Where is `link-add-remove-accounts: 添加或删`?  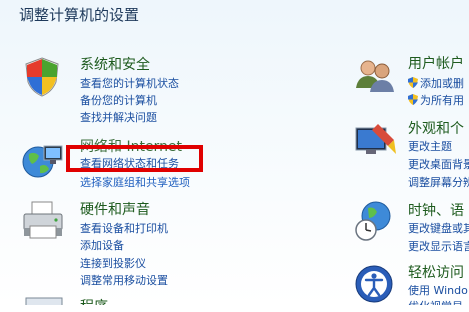 link-add-remove-accounts: 添加或删 is located at coordinates (436, 83).